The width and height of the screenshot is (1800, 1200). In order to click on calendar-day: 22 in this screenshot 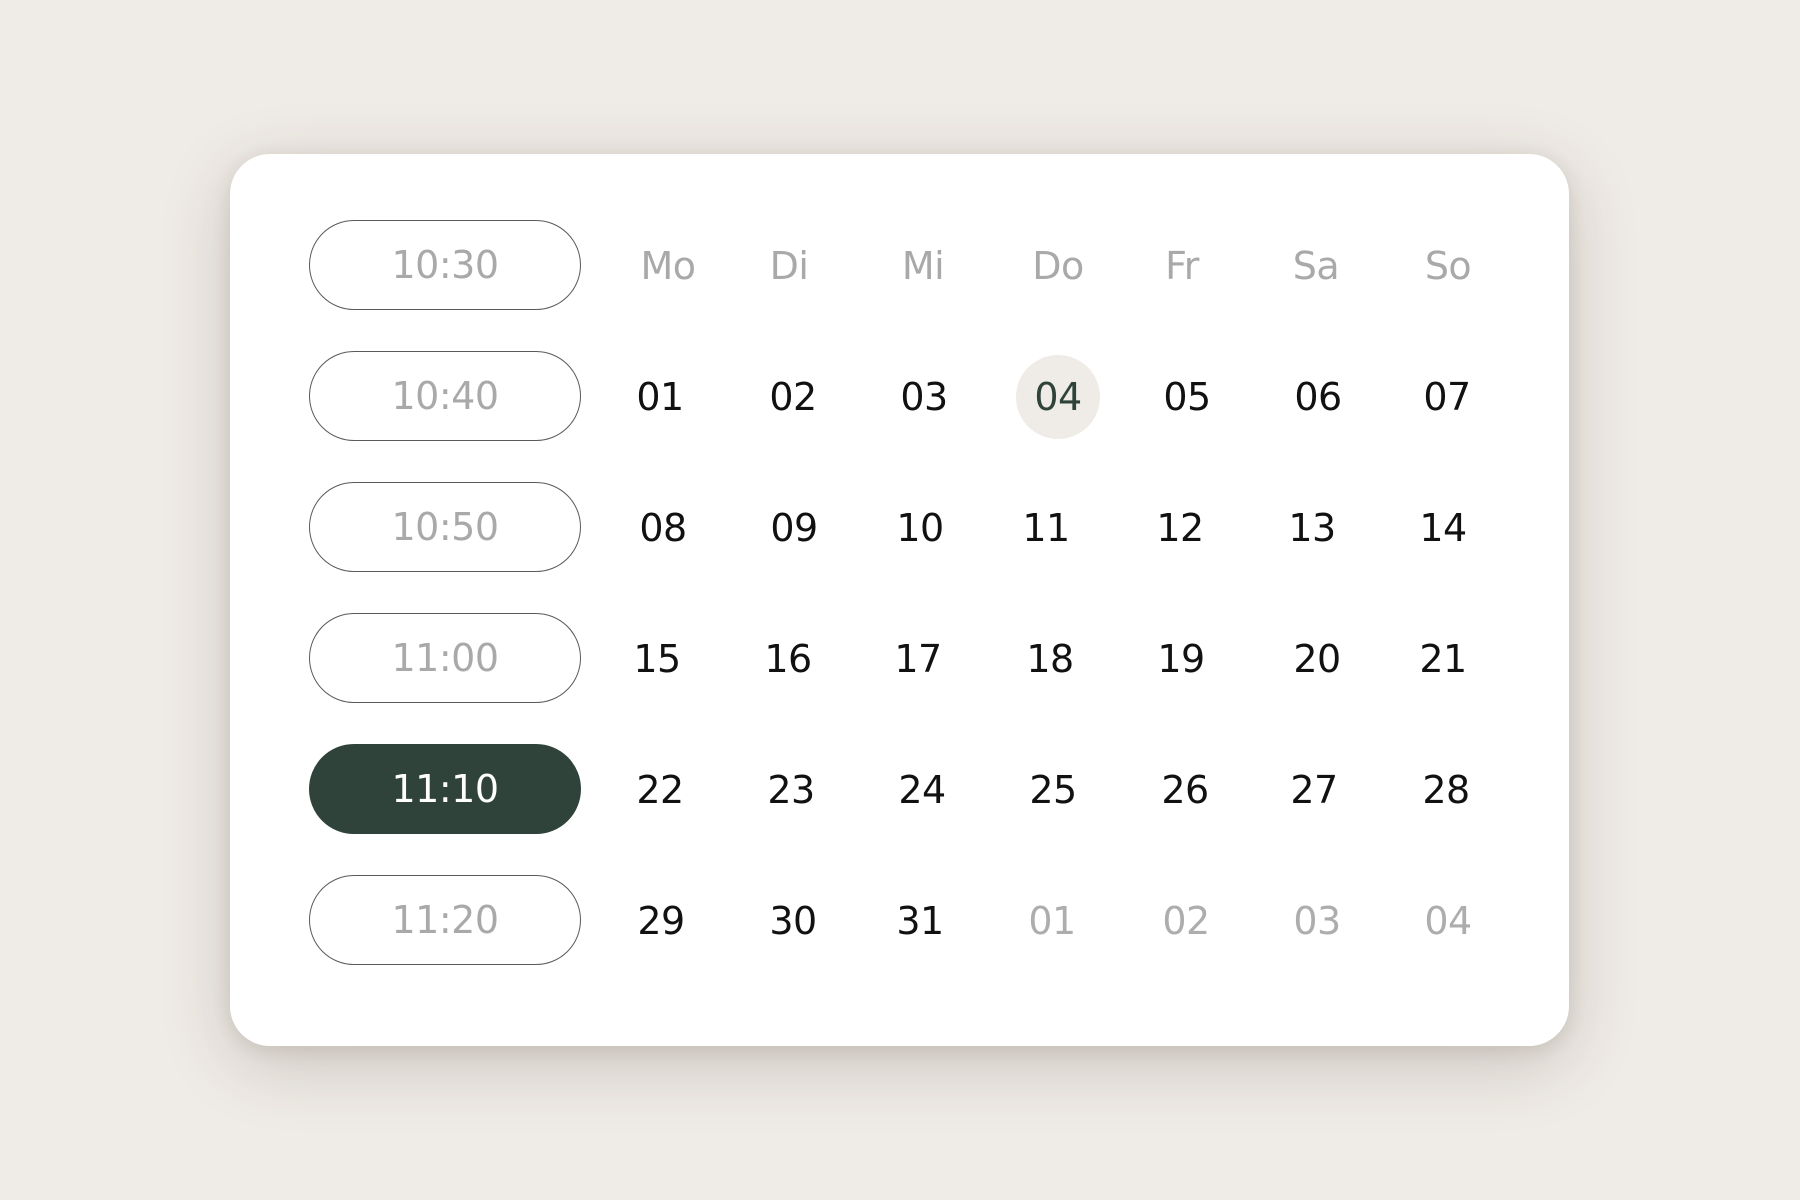, I will do `click(660, 790)`.